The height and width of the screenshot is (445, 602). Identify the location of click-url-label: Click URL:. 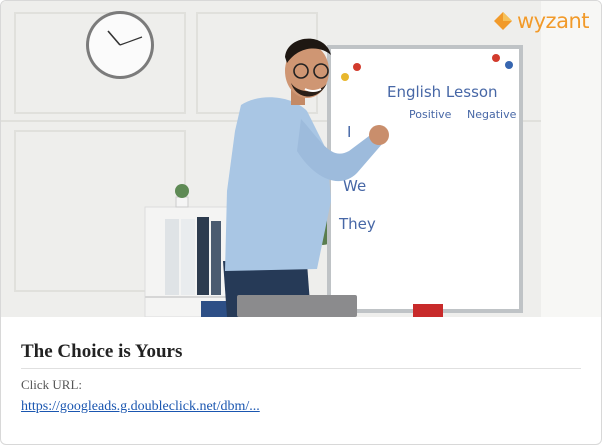
(52, 384).